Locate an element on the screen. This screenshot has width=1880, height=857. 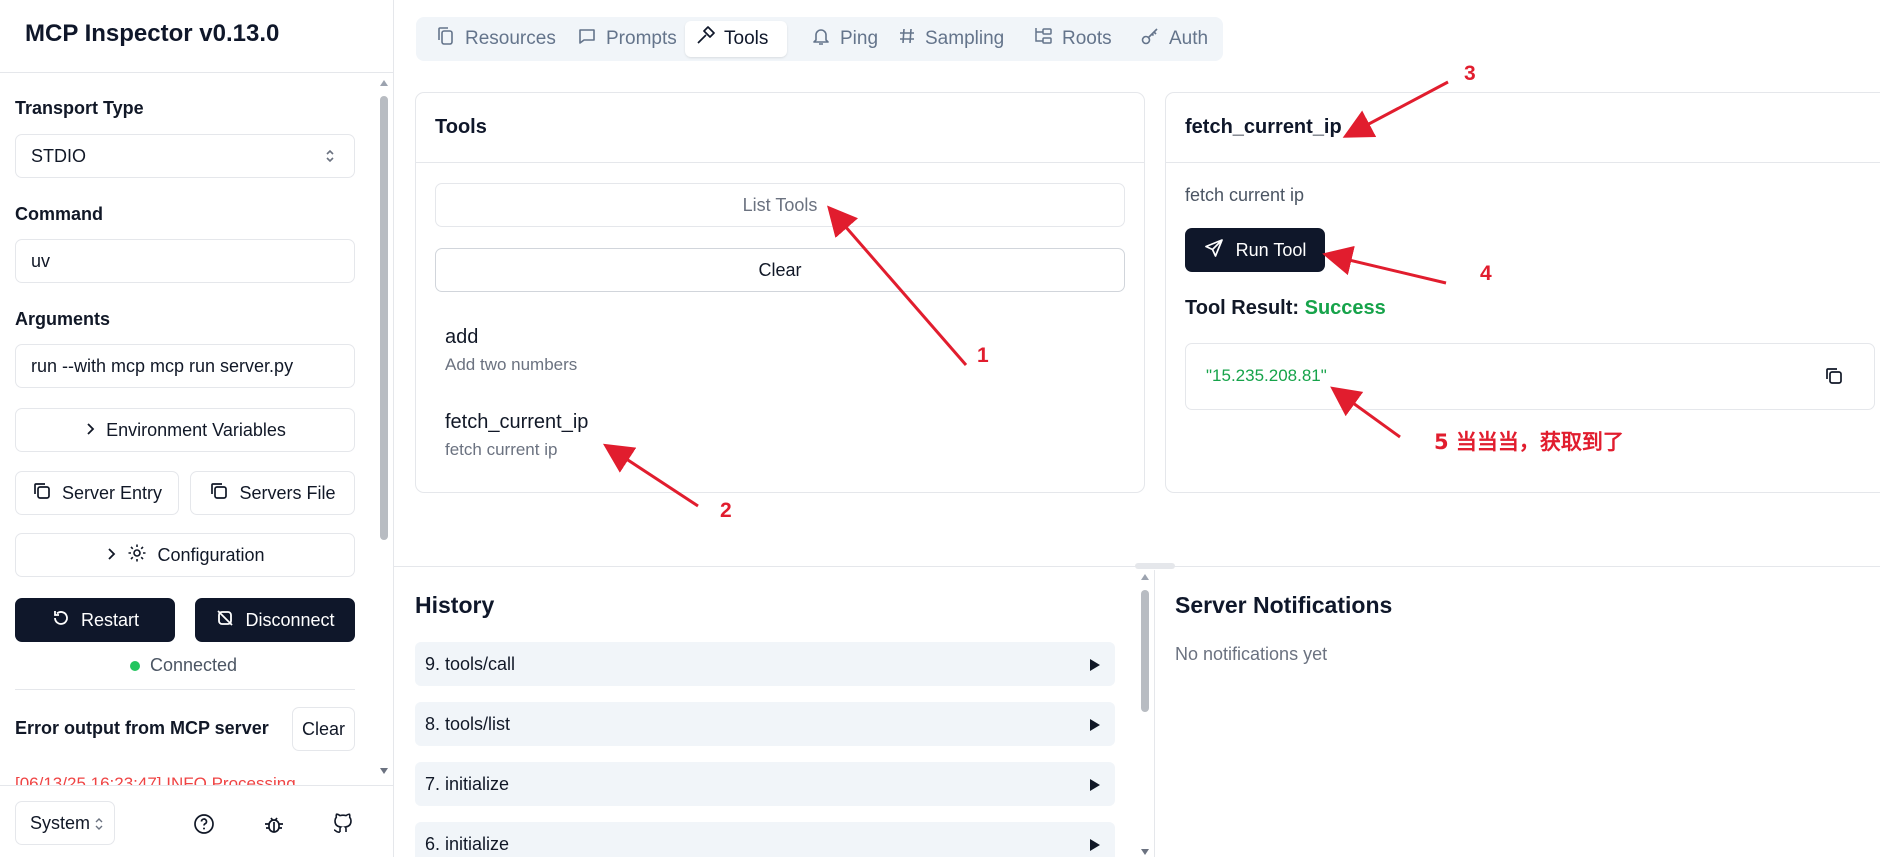
gear-icon is located at coordinates (137, 555).